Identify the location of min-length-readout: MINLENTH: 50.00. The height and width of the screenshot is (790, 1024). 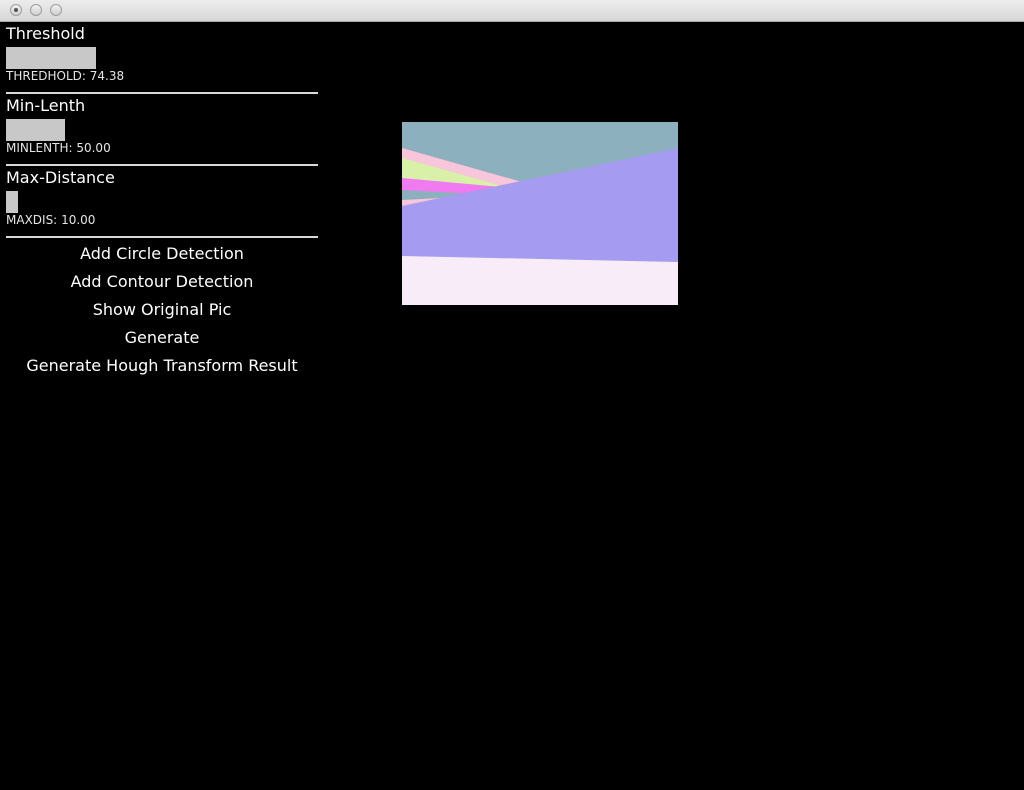
(58, 148).